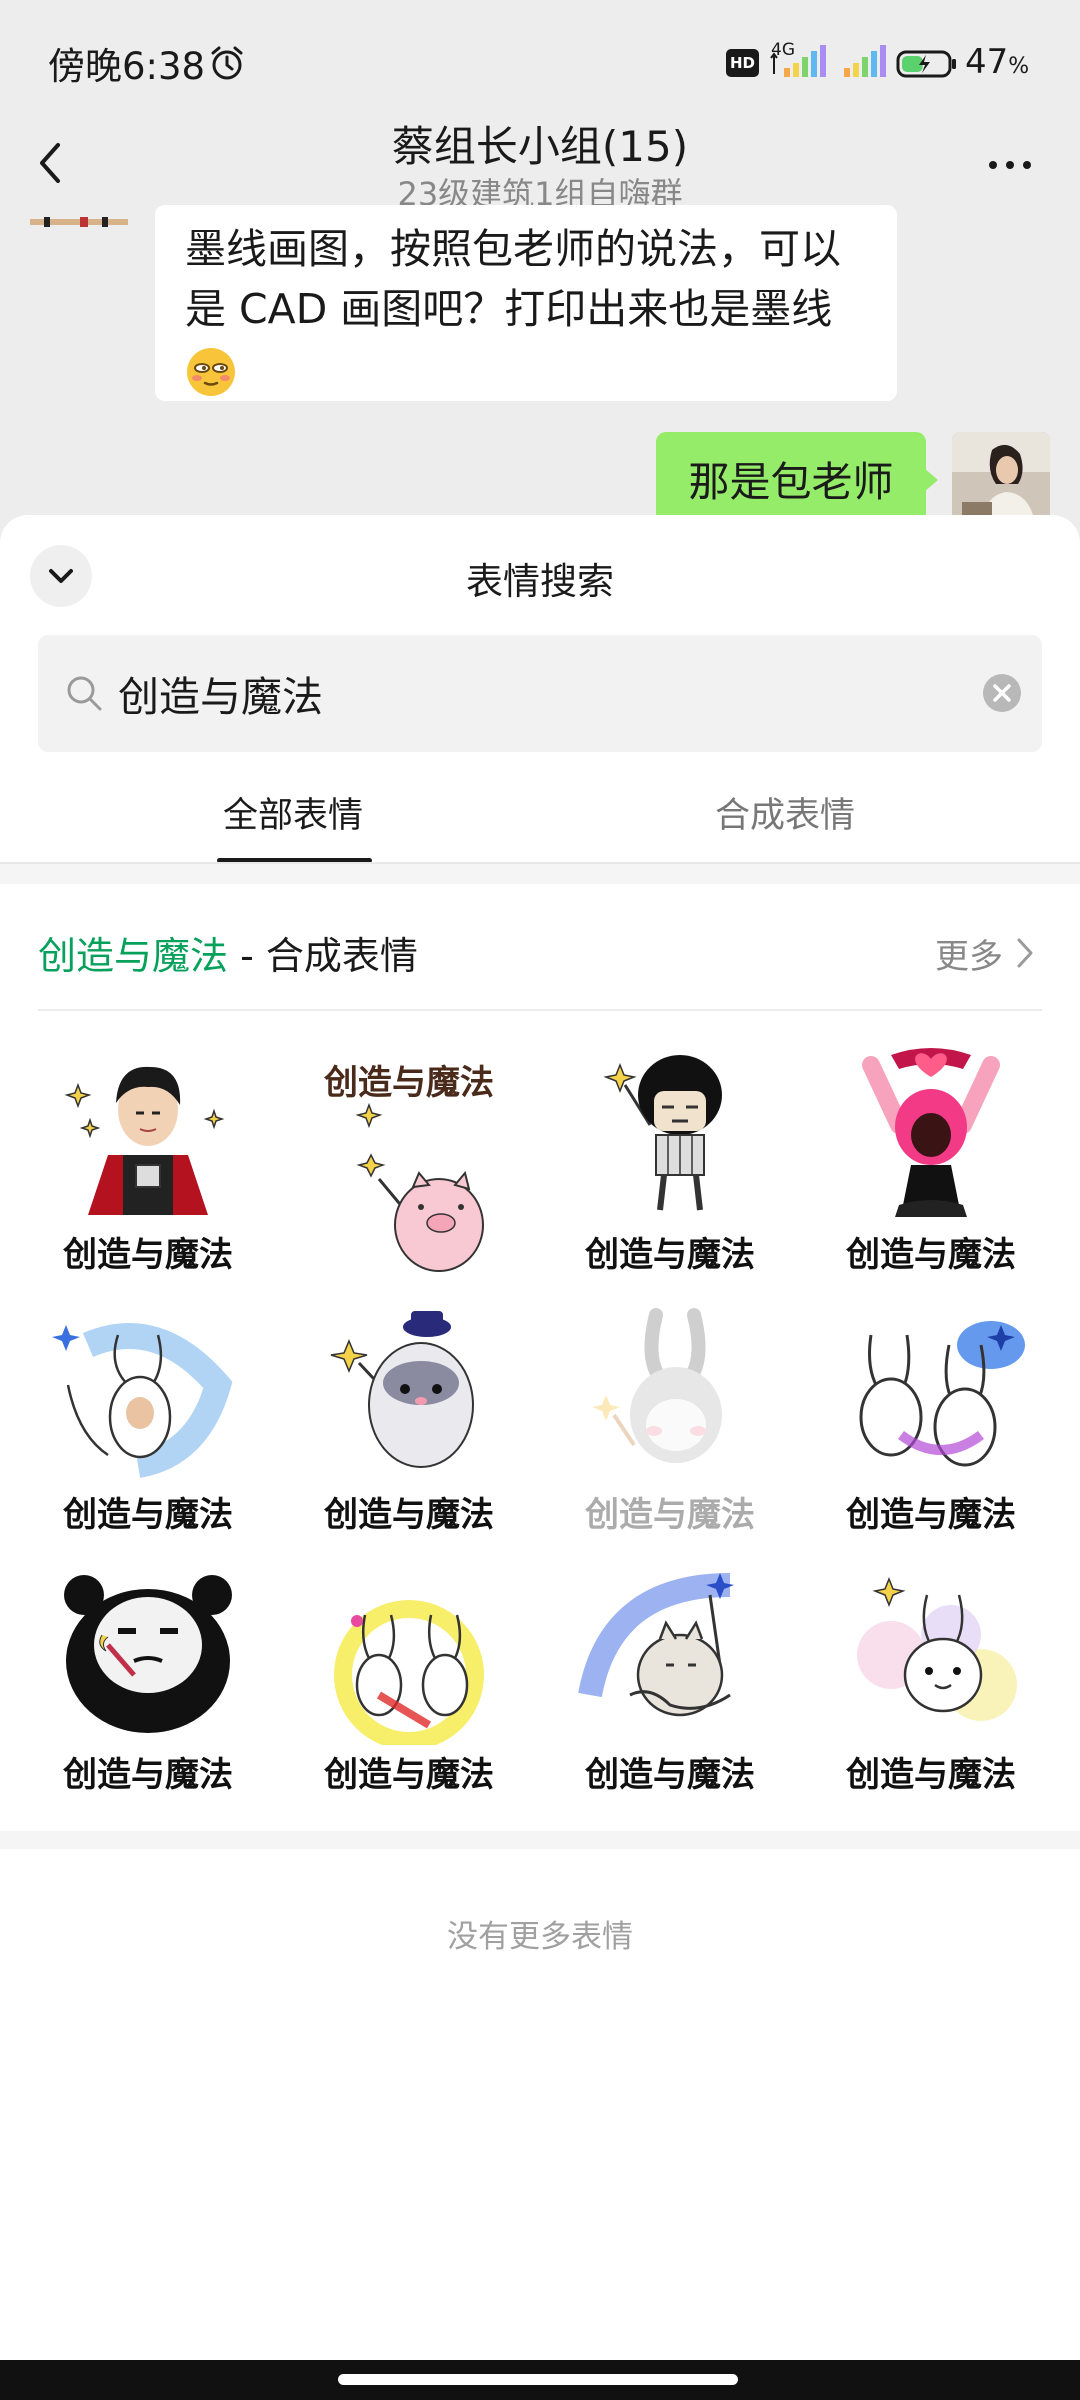 This screenshot has width=1080, height=2400. What do you see at coordinates (656, 1645) in the screenshot?
I see `muscle-cat-stars-sticker-icon` at bounding box center [656, 1645].